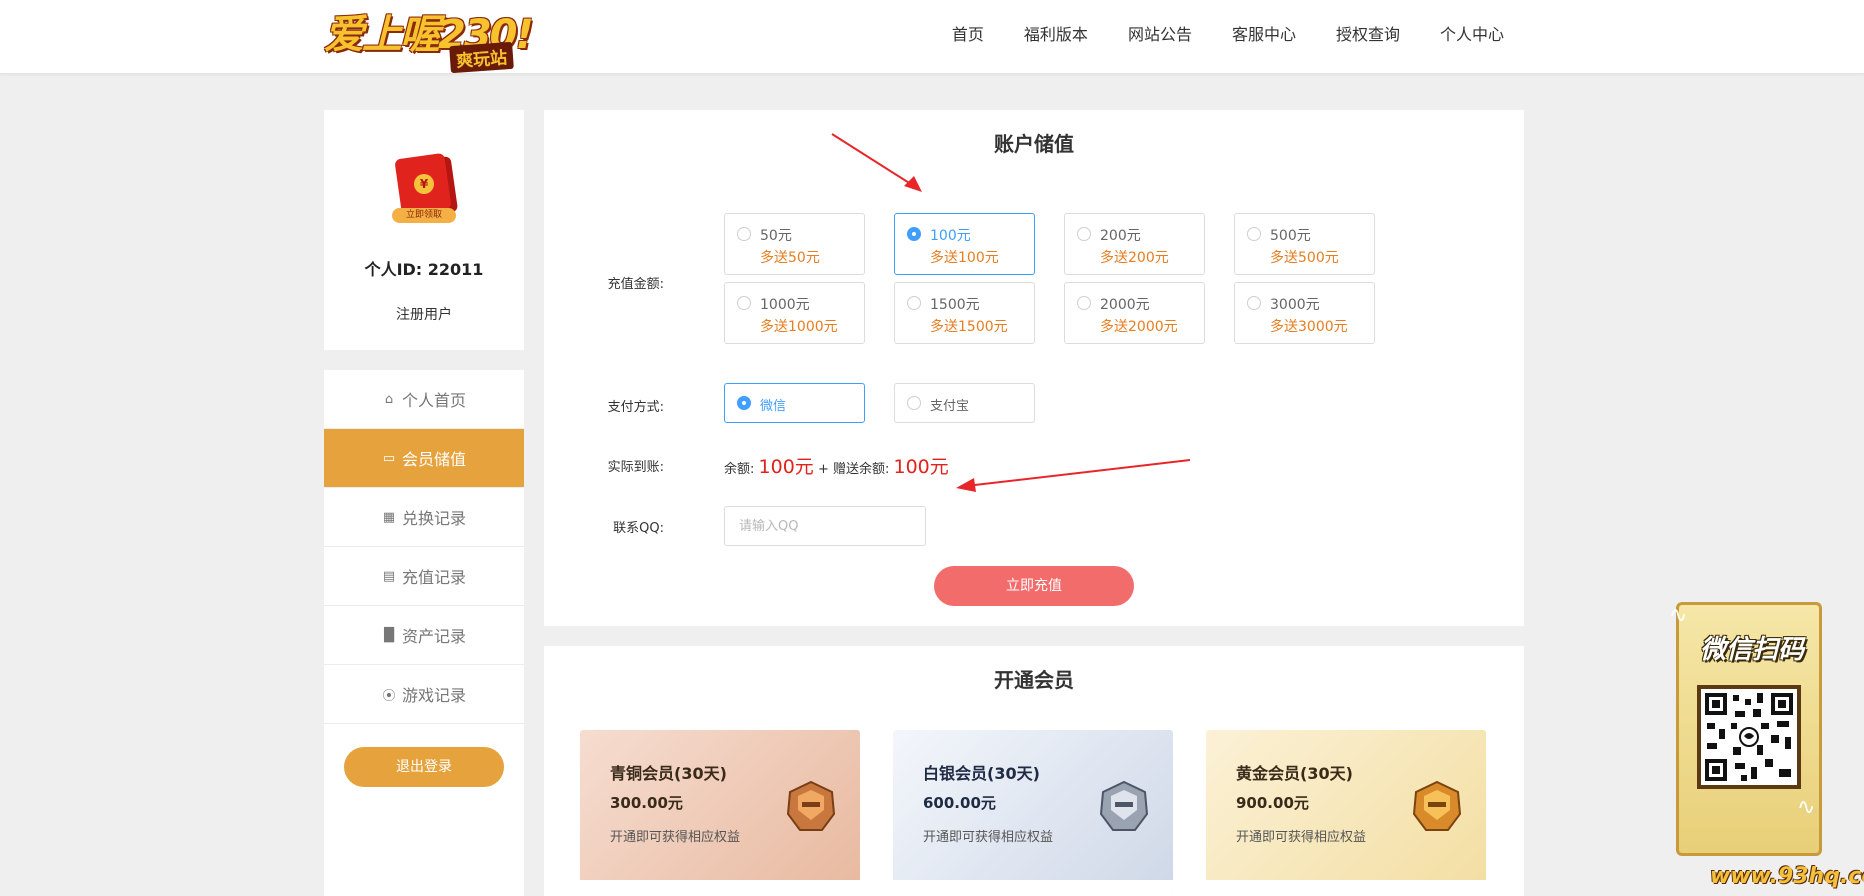  What do you see at coordinates (836, 465) in the screenshot?
I see `arrival-summary: 余额: 100元 + 赠送余额: 100元` at bounding box center [836, 465].